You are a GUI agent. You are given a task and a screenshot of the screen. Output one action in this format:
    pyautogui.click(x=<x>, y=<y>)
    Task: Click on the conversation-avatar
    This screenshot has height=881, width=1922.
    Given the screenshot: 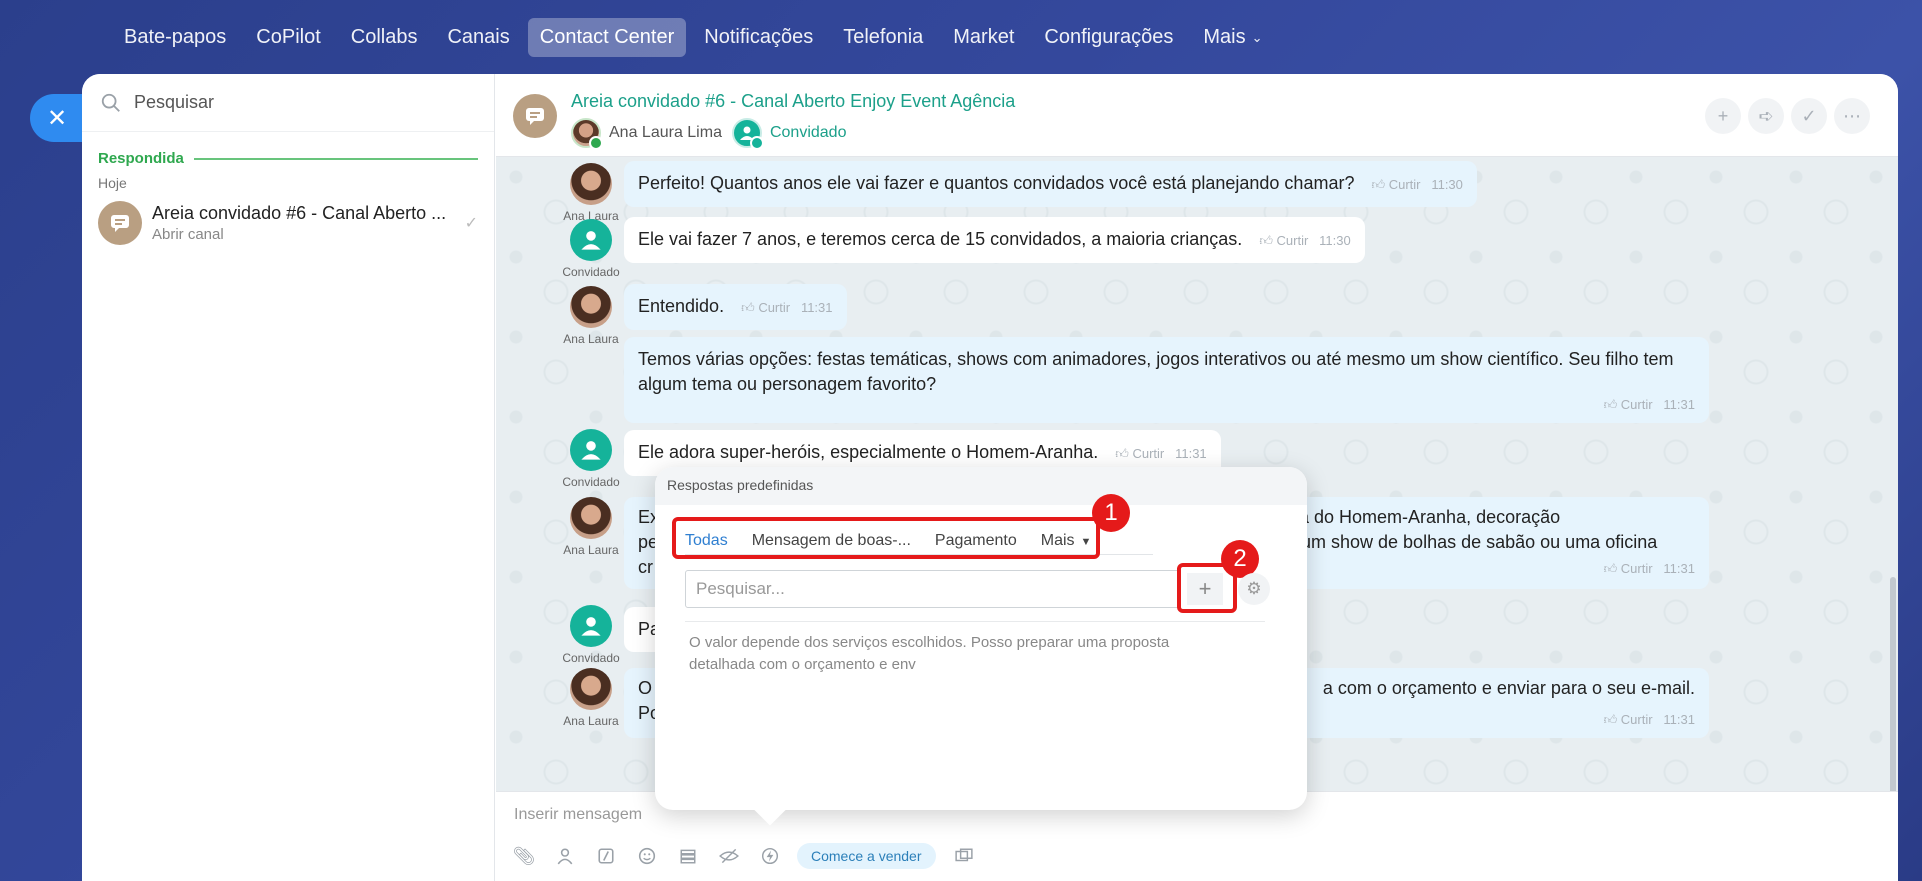 What is the action you would take?
    pyautogui.click(x=535, y=116)
    